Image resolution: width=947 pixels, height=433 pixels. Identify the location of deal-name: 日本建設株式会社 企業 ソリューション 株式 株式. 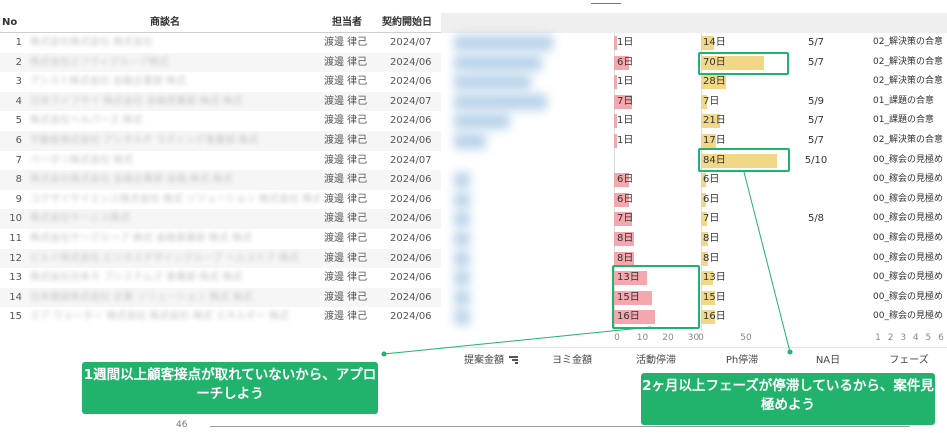
(175, 298).